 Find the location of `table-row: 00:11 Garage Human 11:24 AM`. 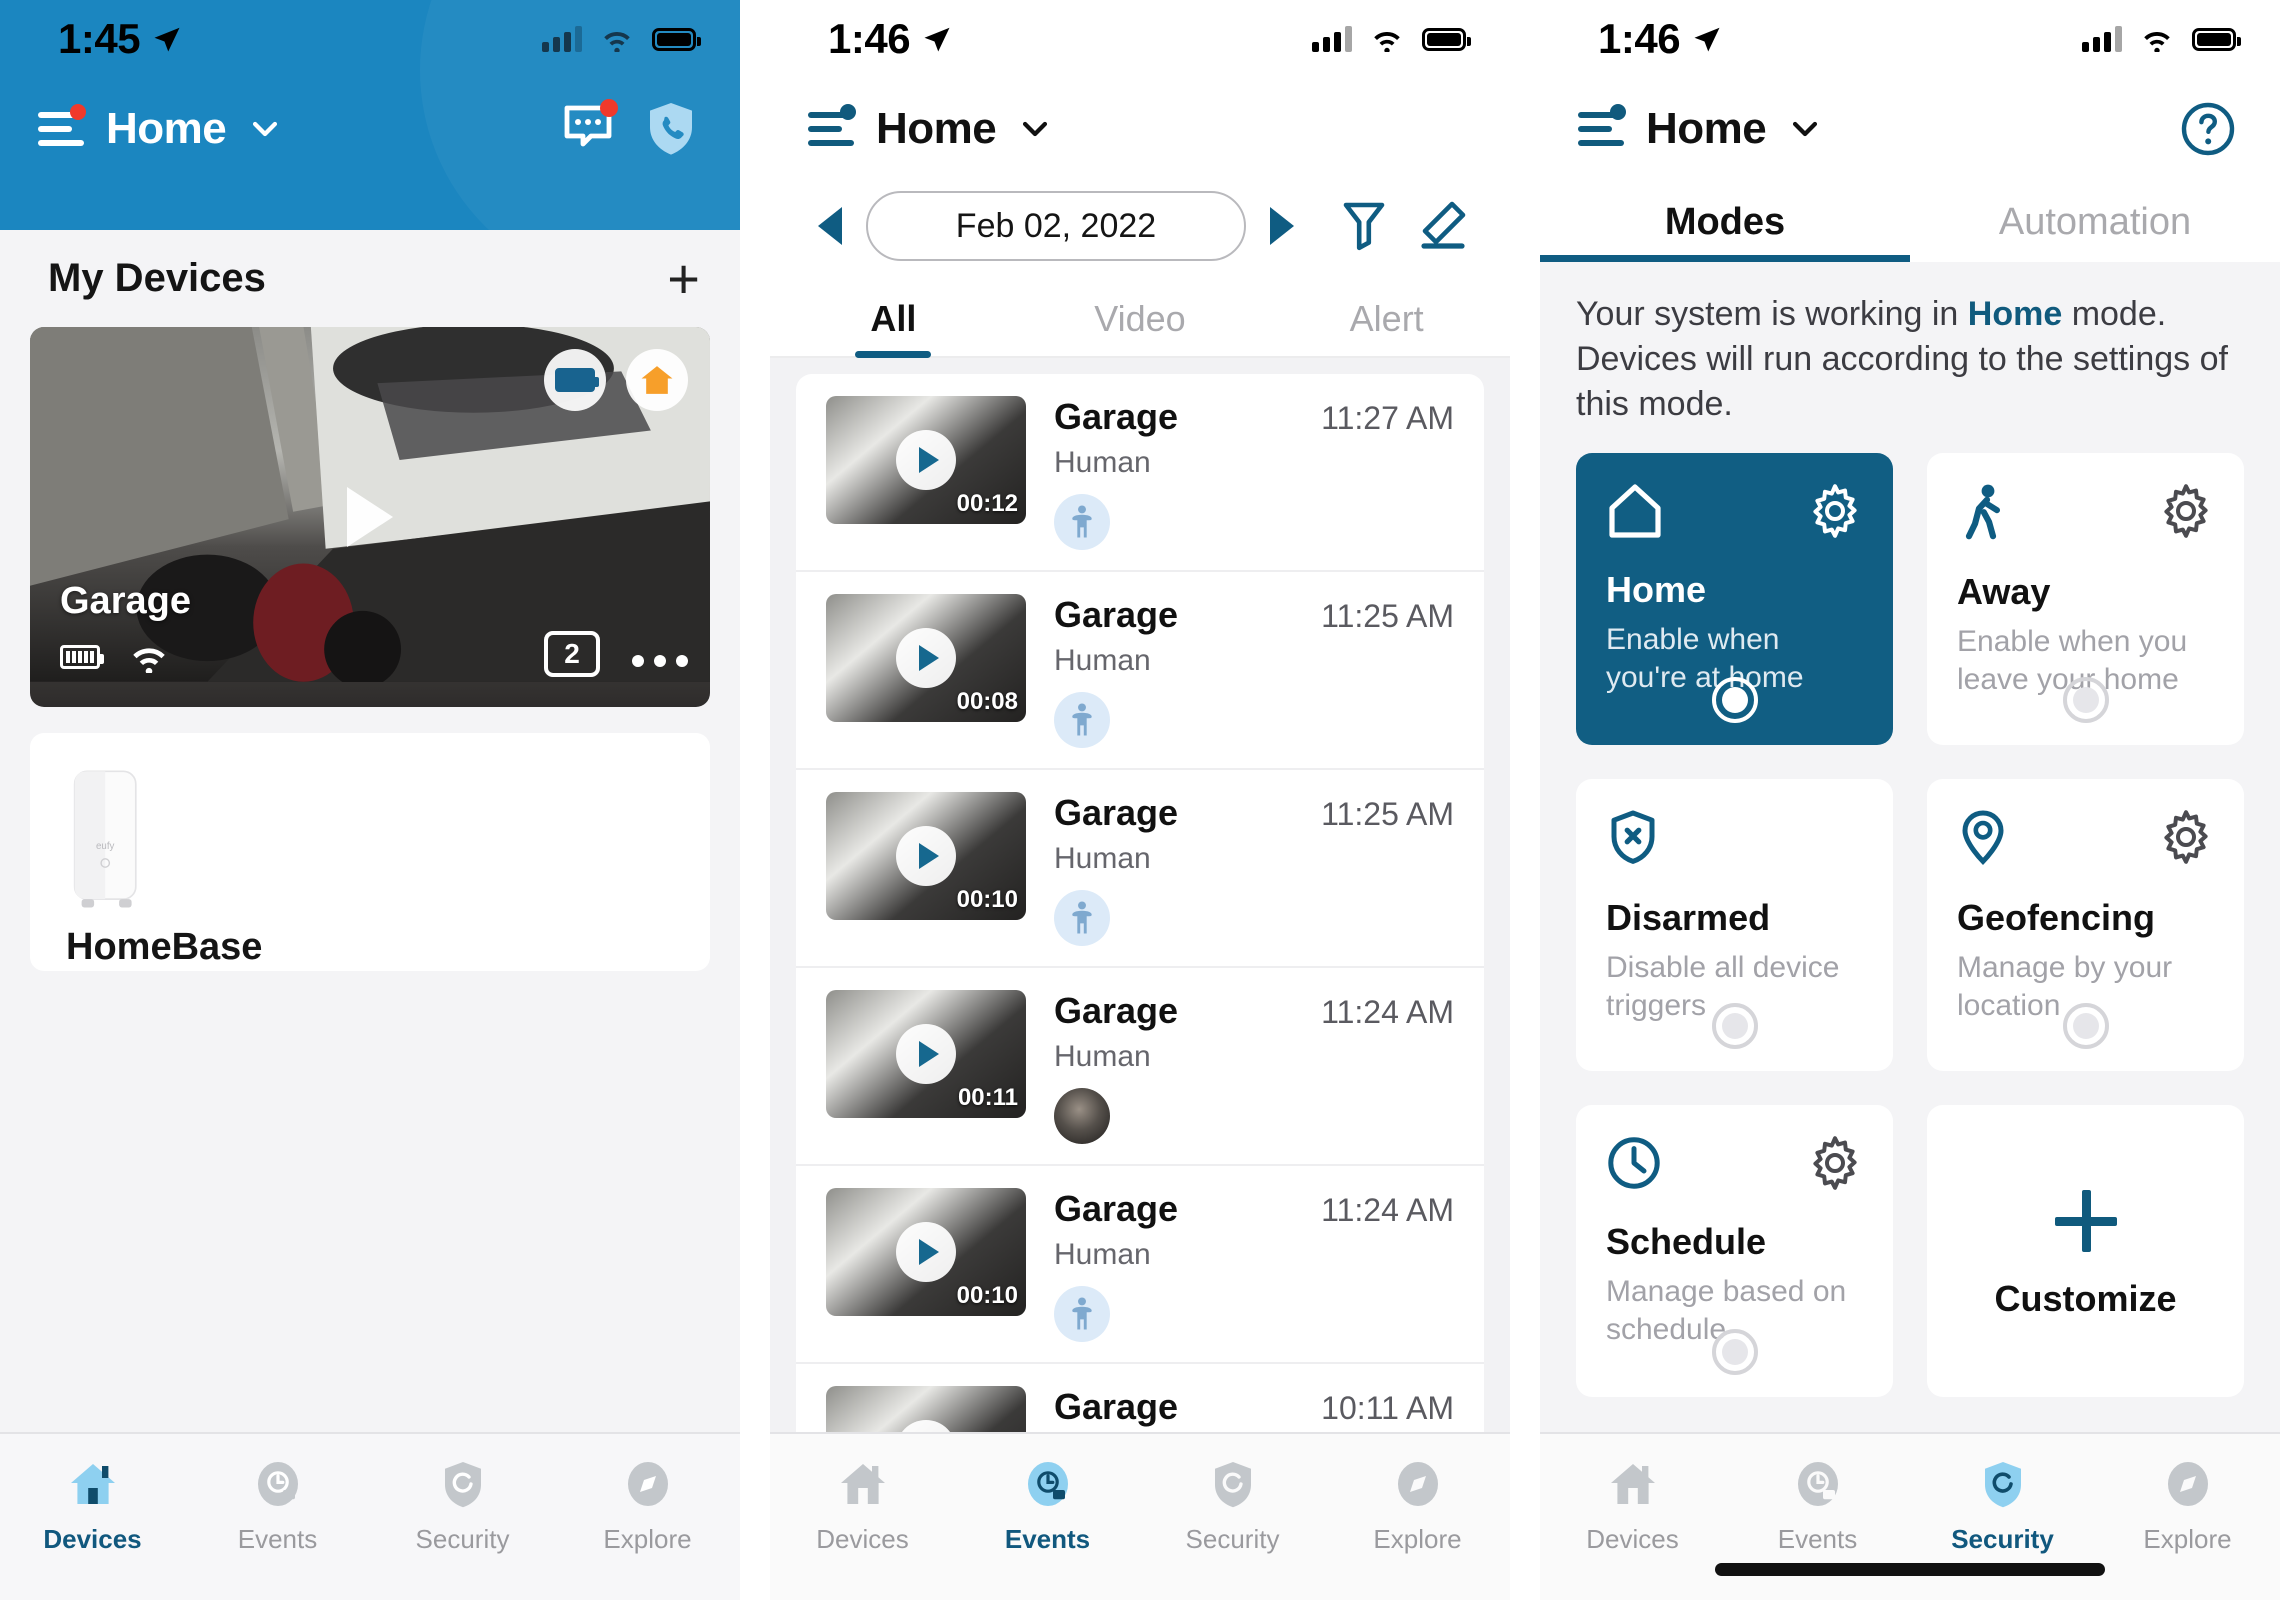

table-row: 00:11 Garage Human 11:24 AM is located at coordinates (1140, 1067).